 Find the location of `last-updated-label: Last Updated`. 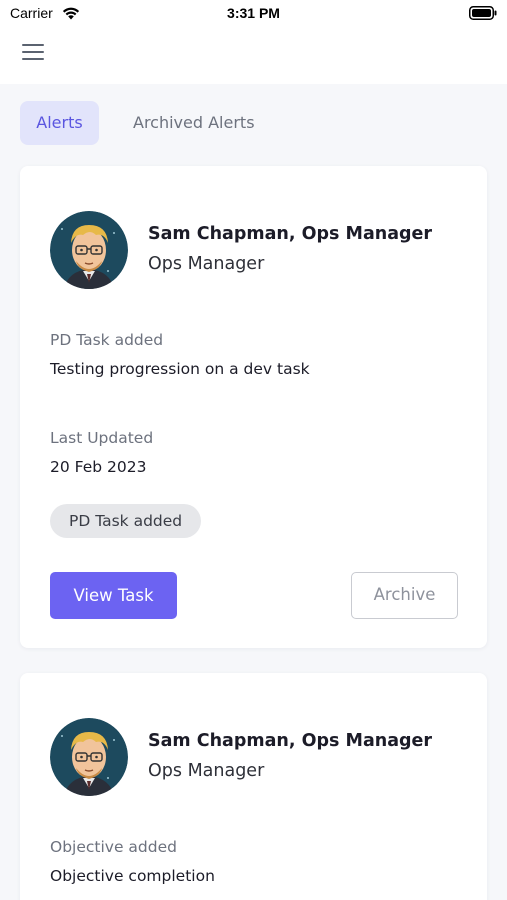

last-updated-label: Last Updated is located at coordinates (102, 438).